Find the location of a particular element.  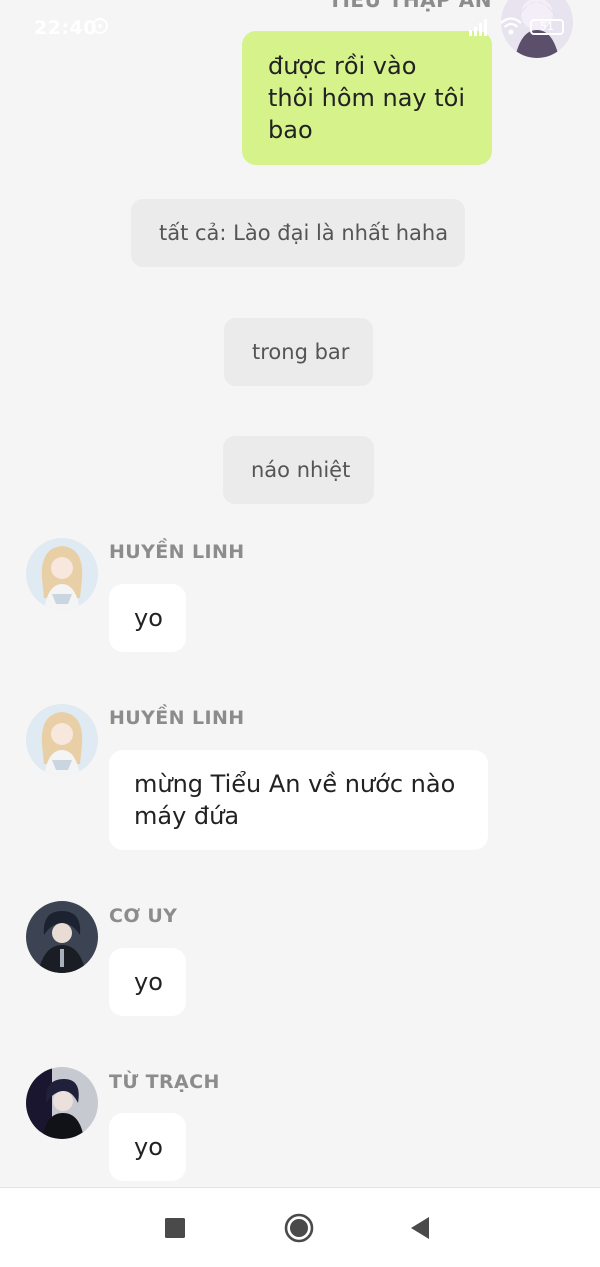

triangle-back-icon is located at coordinates (421, 1228).